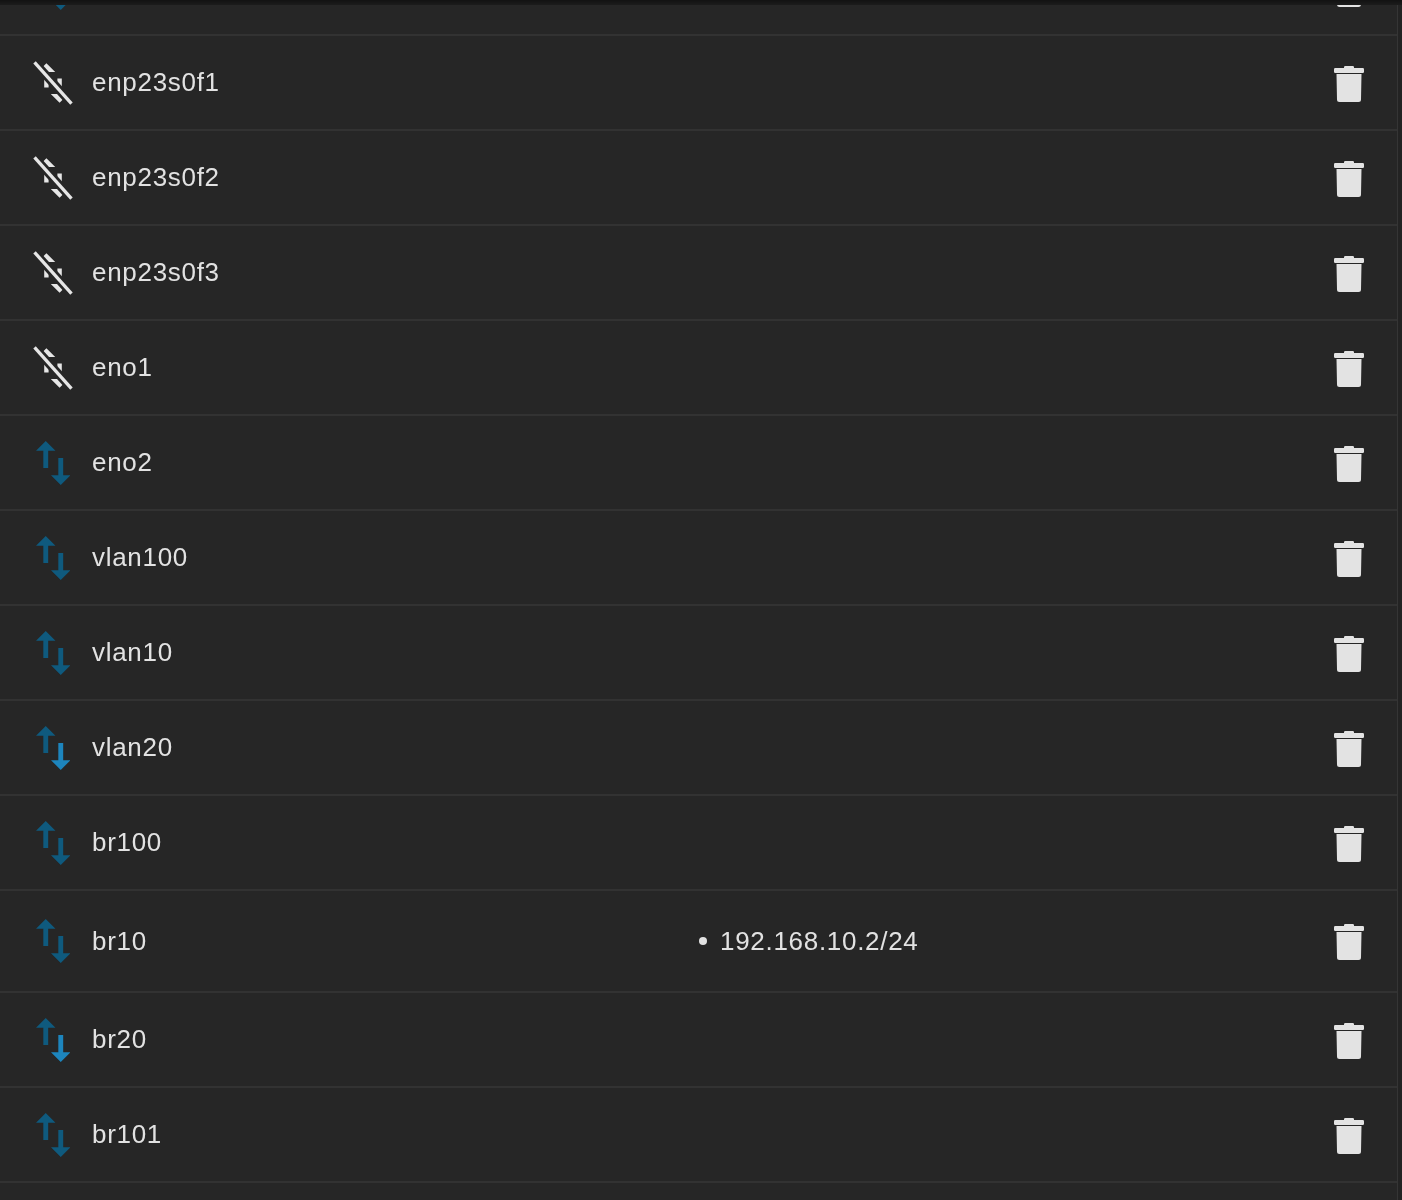  What do you see at coordinates (156, 177) in the screenshot?
I see `interface-name: enp23s0f2` at bounding box center [156, 177].